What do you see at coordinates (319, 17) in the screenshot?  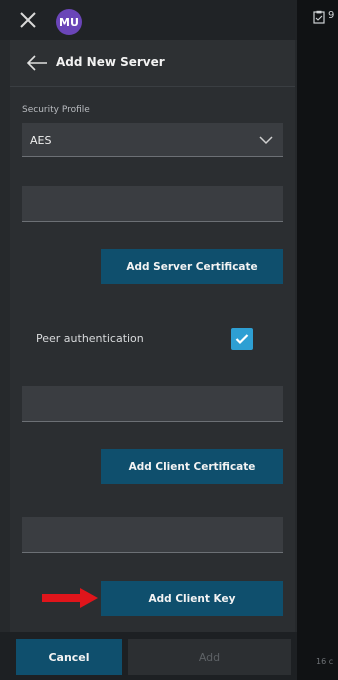 I see `clipboard-icon` at bounding box center [319, 17].